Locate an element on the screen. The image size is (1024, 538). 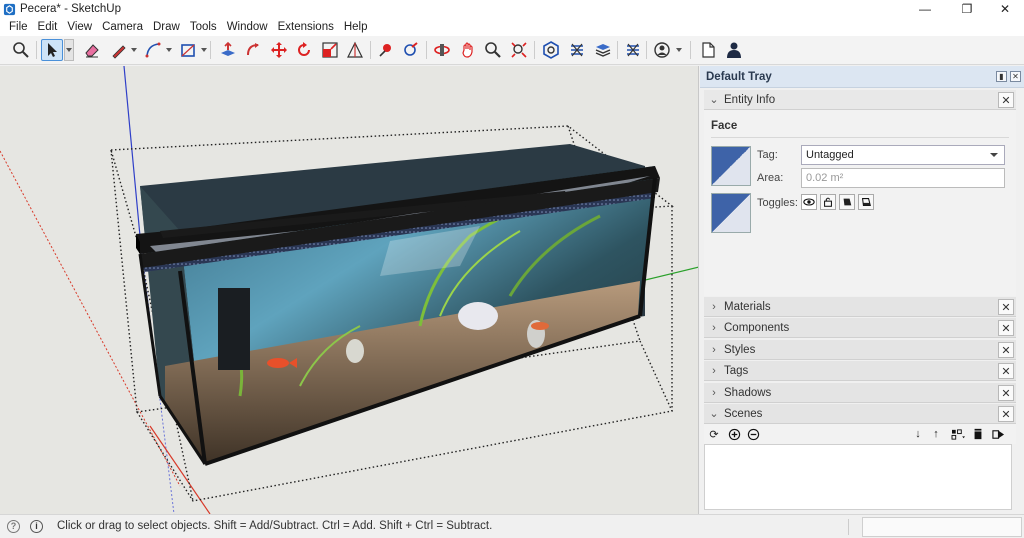
panel-label: Tags is located at coordinates (736, 370).